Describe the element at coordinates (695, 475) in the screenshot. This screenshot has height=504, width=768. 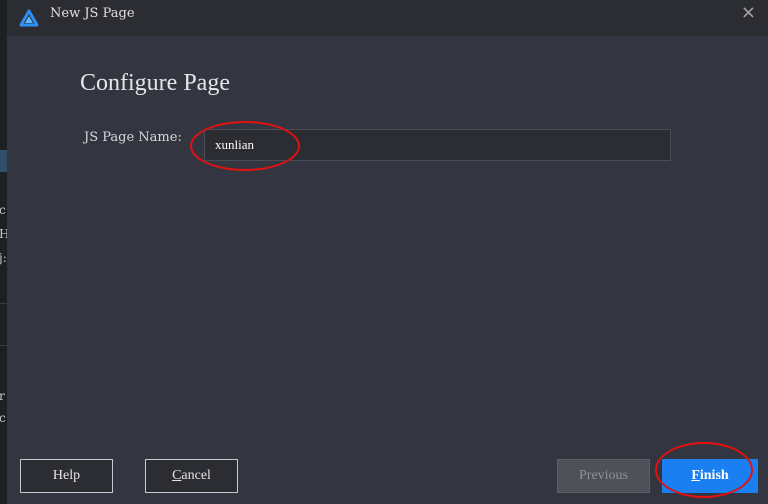
I see `finish-mnemonic: F` at that location.